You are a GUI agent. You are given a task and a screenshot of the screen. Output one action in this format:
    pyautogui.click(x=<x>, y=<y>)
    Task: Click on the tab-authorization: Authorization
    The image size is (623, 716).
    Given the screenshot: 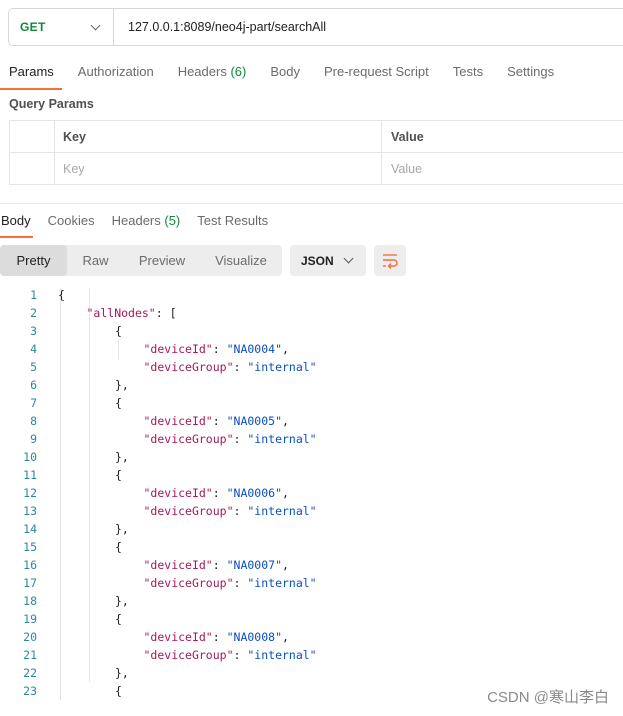 What is the action you would take?
    pyautogui.click(x=115, y=73)
    